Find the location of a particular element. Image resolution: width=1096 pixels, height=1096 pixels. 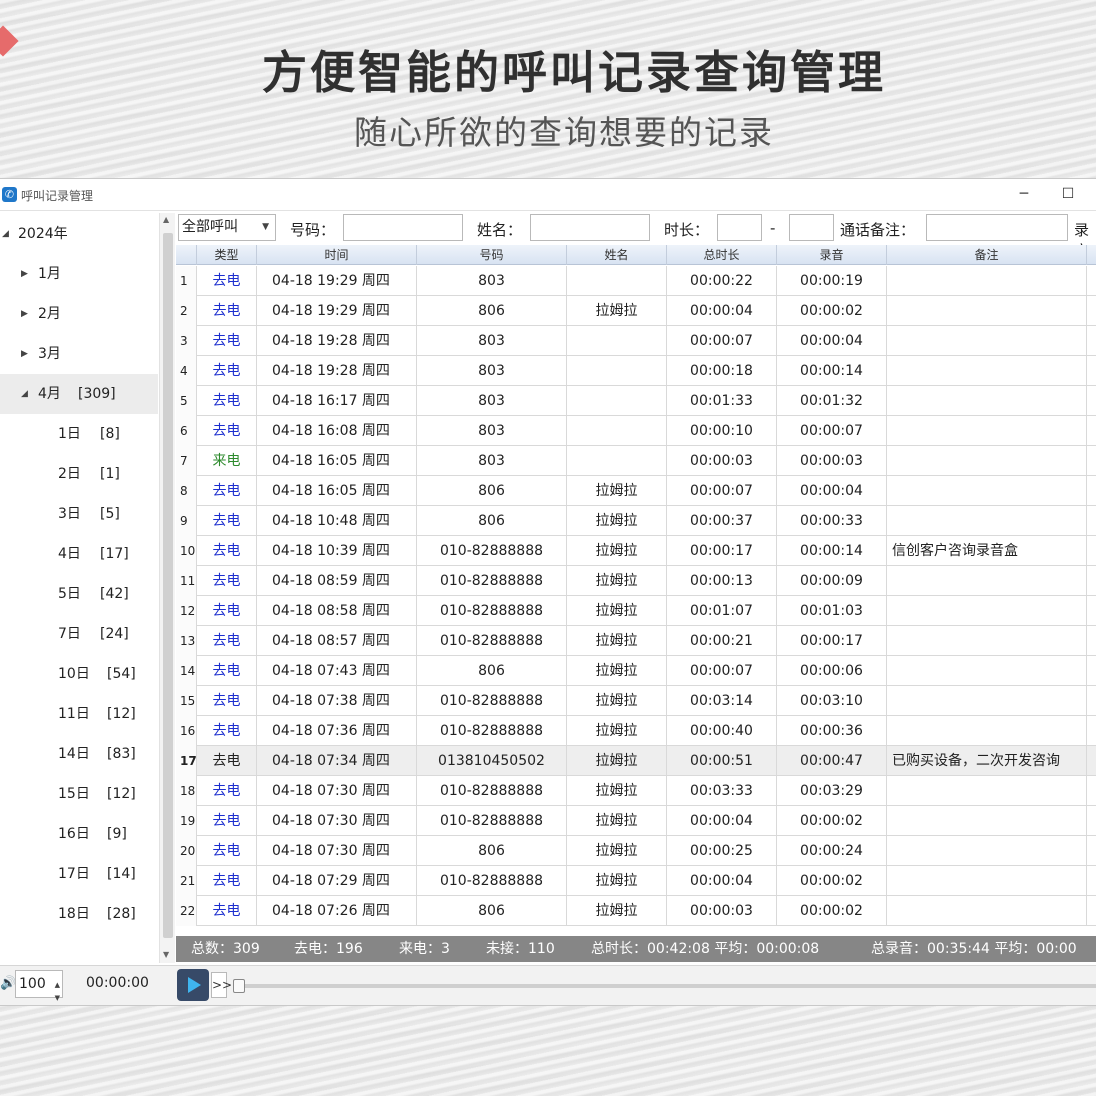

call-time-cell: 04-18 10:48 周四 is located at coordinates (337, 521).